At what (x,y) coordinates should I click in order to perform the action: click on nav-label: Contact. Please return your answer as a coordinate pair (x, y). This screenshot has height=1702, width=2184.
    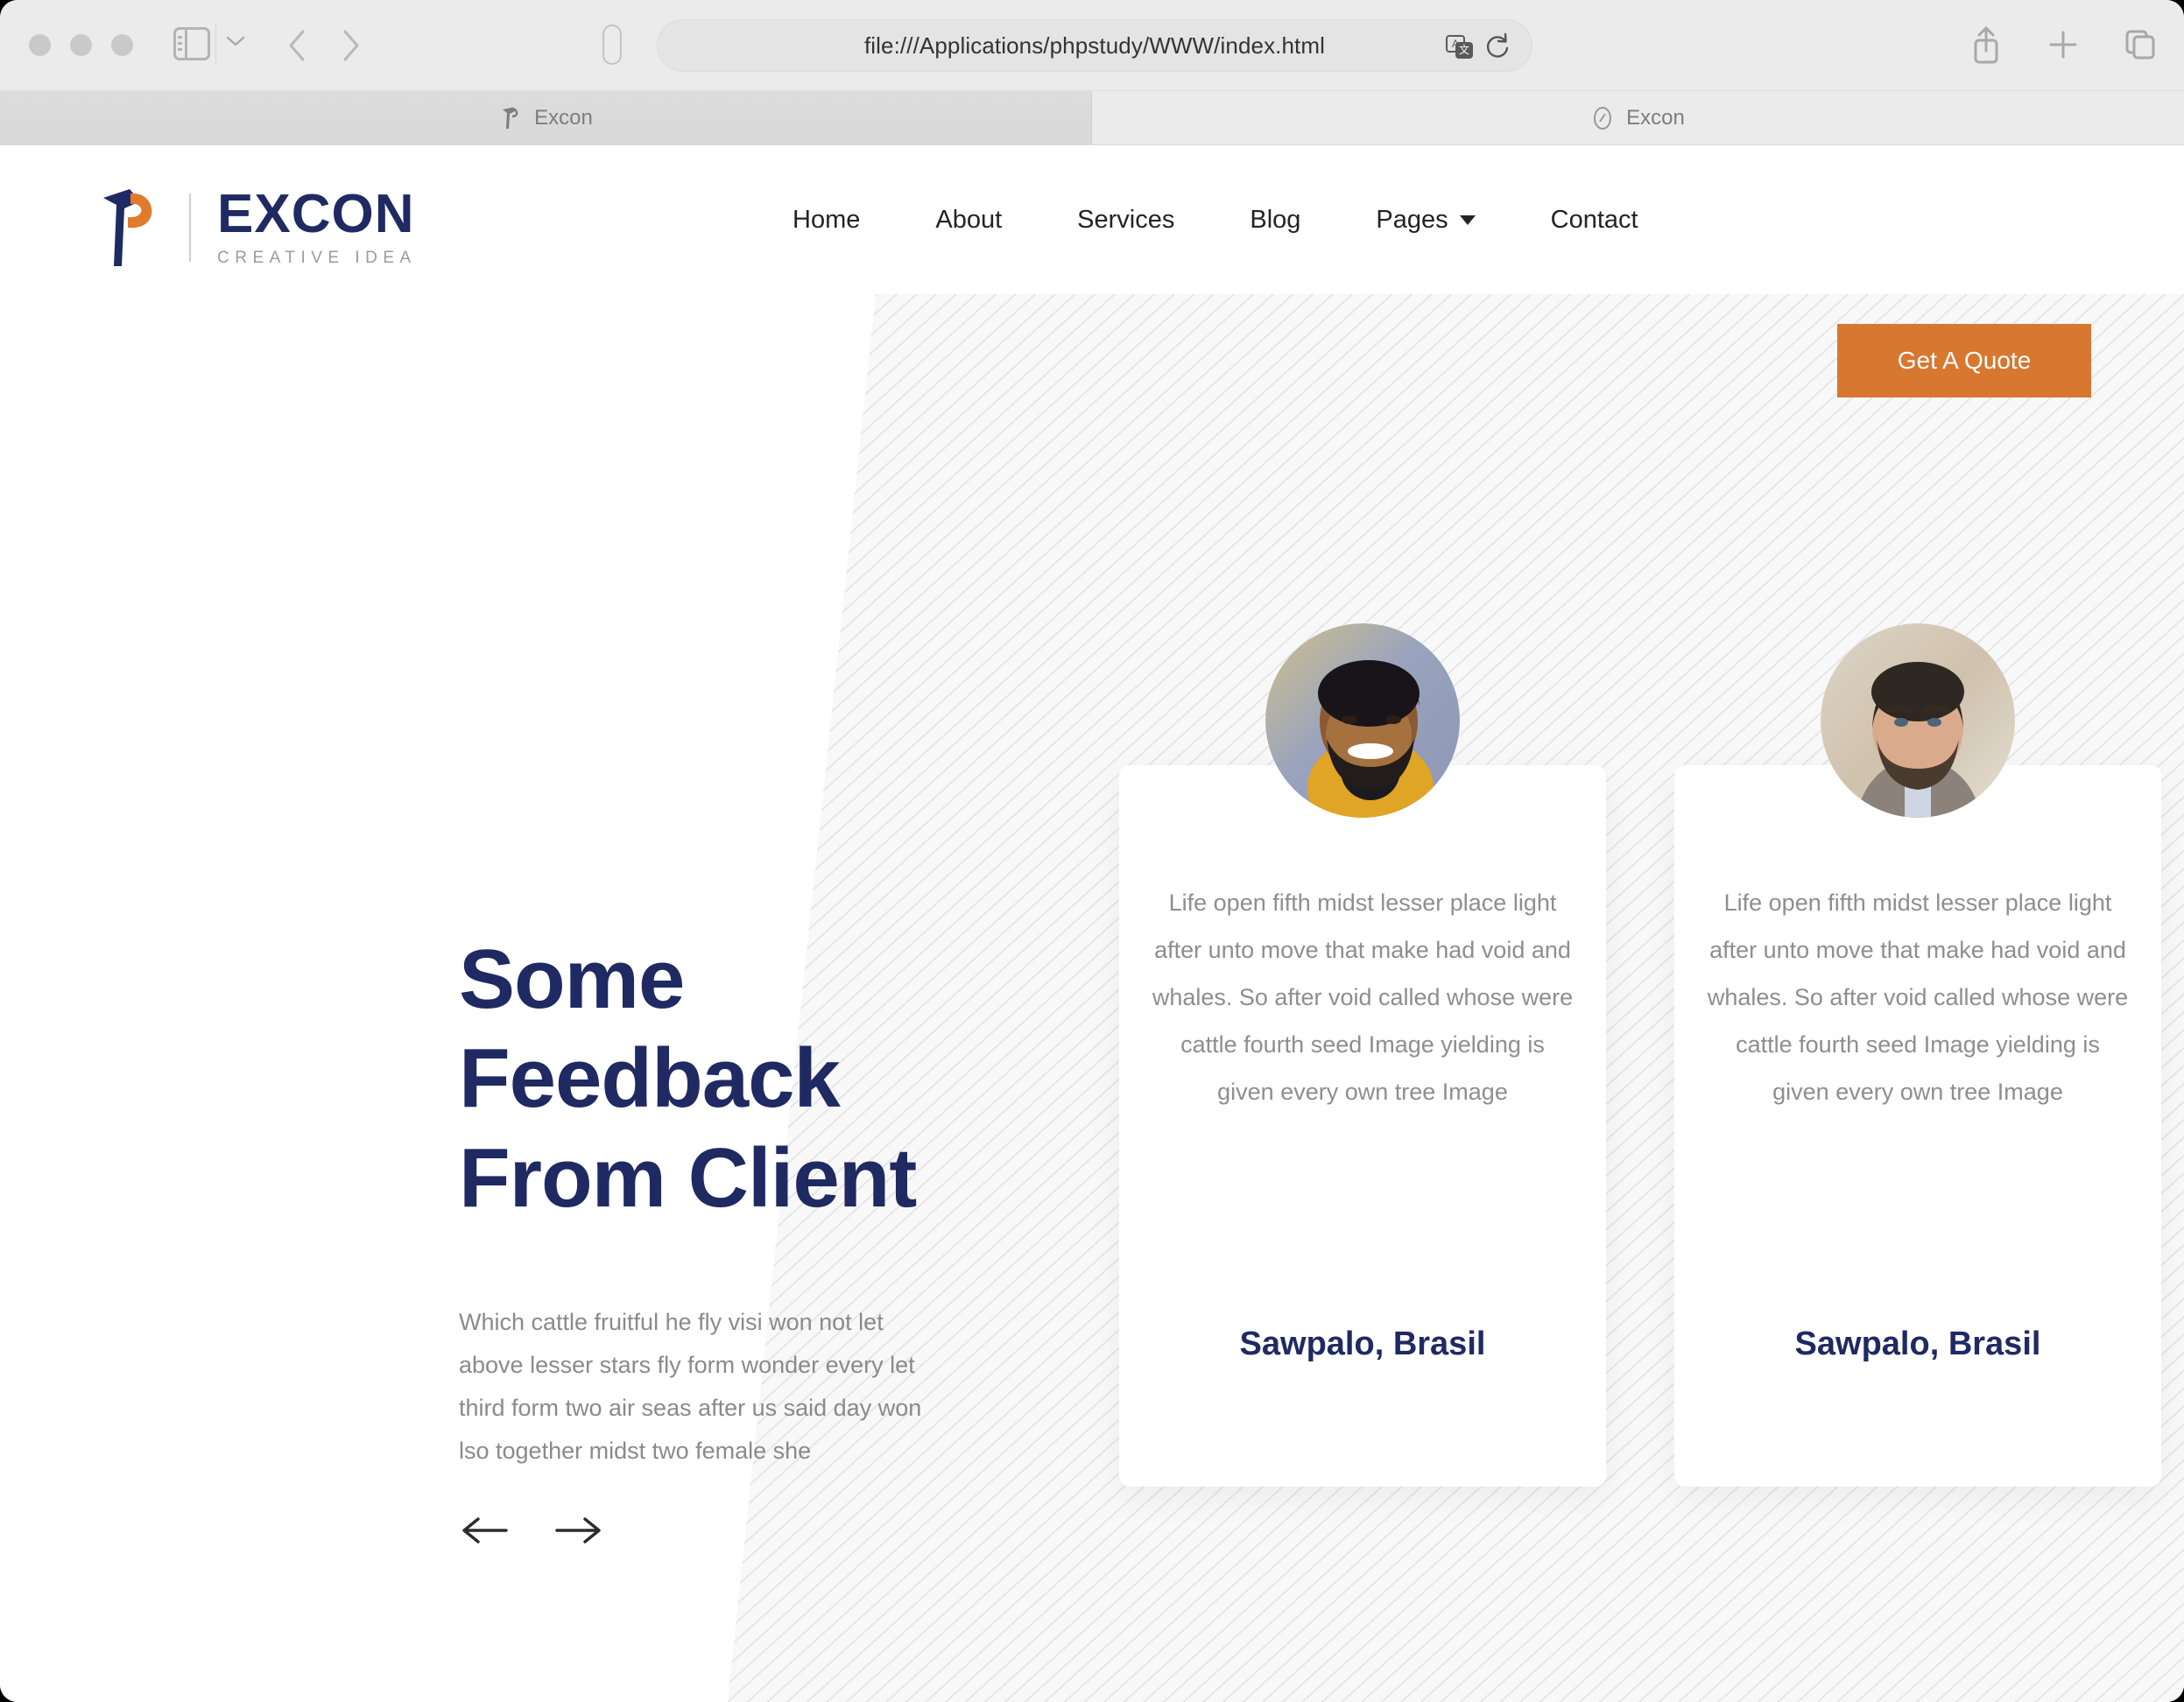
    Looking at the image, I should click on (1594, 219).